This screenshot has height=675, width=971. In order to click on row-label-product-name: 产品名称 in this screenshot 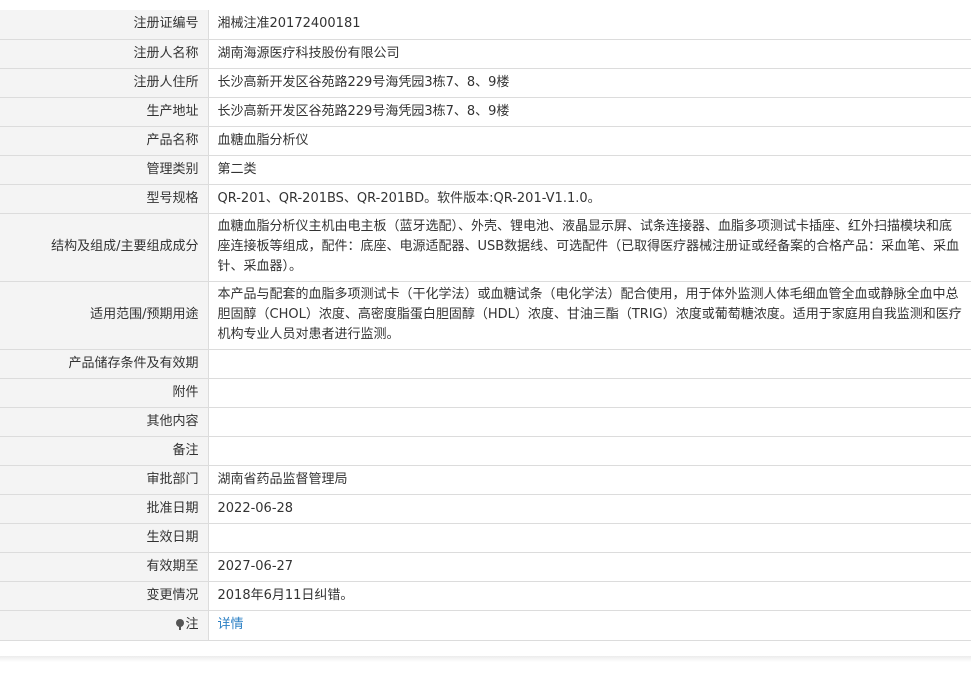, I will do `click(104, 141)`.